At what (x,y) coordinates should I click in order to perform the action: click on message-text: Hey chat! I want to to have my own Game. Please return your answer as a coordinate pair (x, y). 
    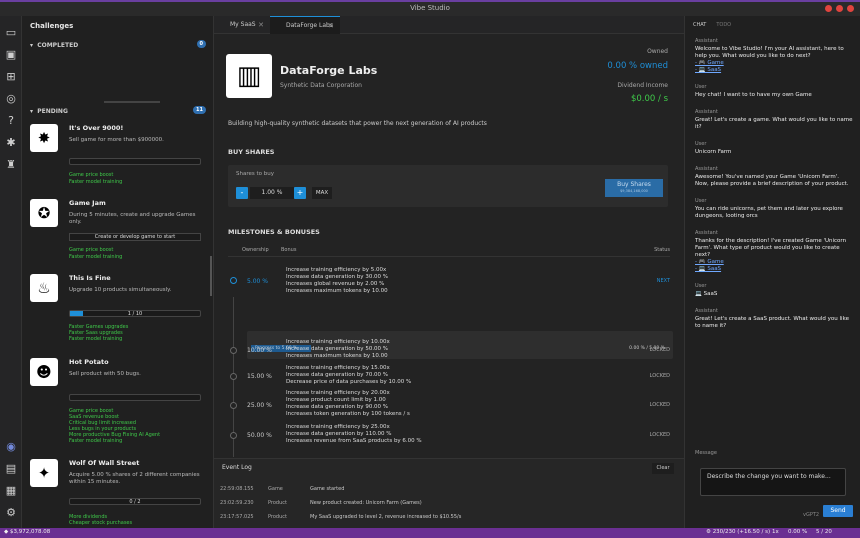
    Looking at the image, I should click on (753, 95).